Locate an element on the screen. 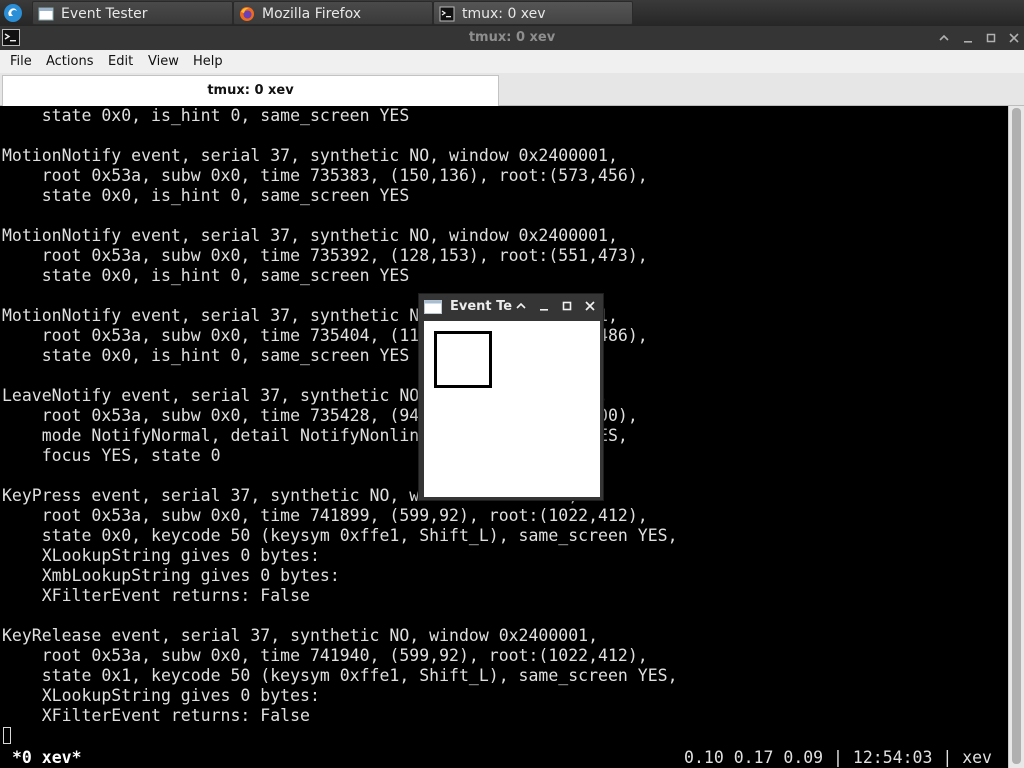  event-tester-window: Event Te is located at coordinates (511, 397).